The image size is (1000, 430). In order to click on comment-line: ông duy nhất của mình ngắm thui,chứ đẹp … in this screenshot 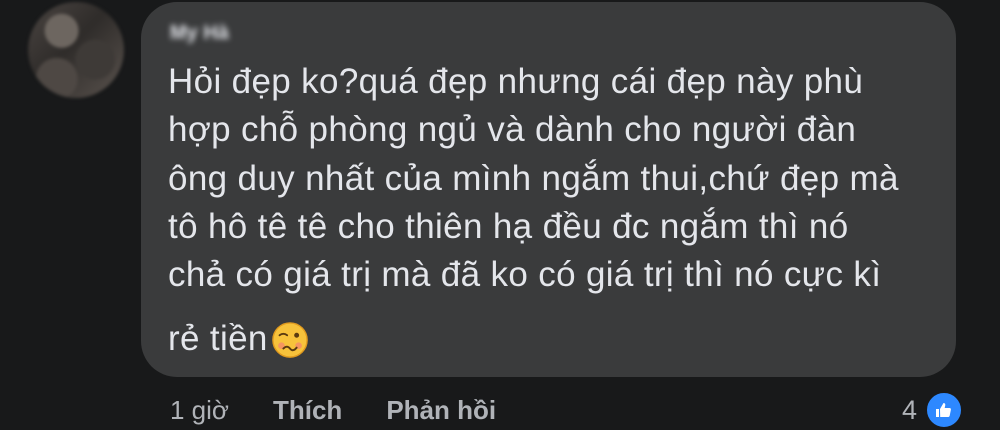, I will do `click(533, 178)`.